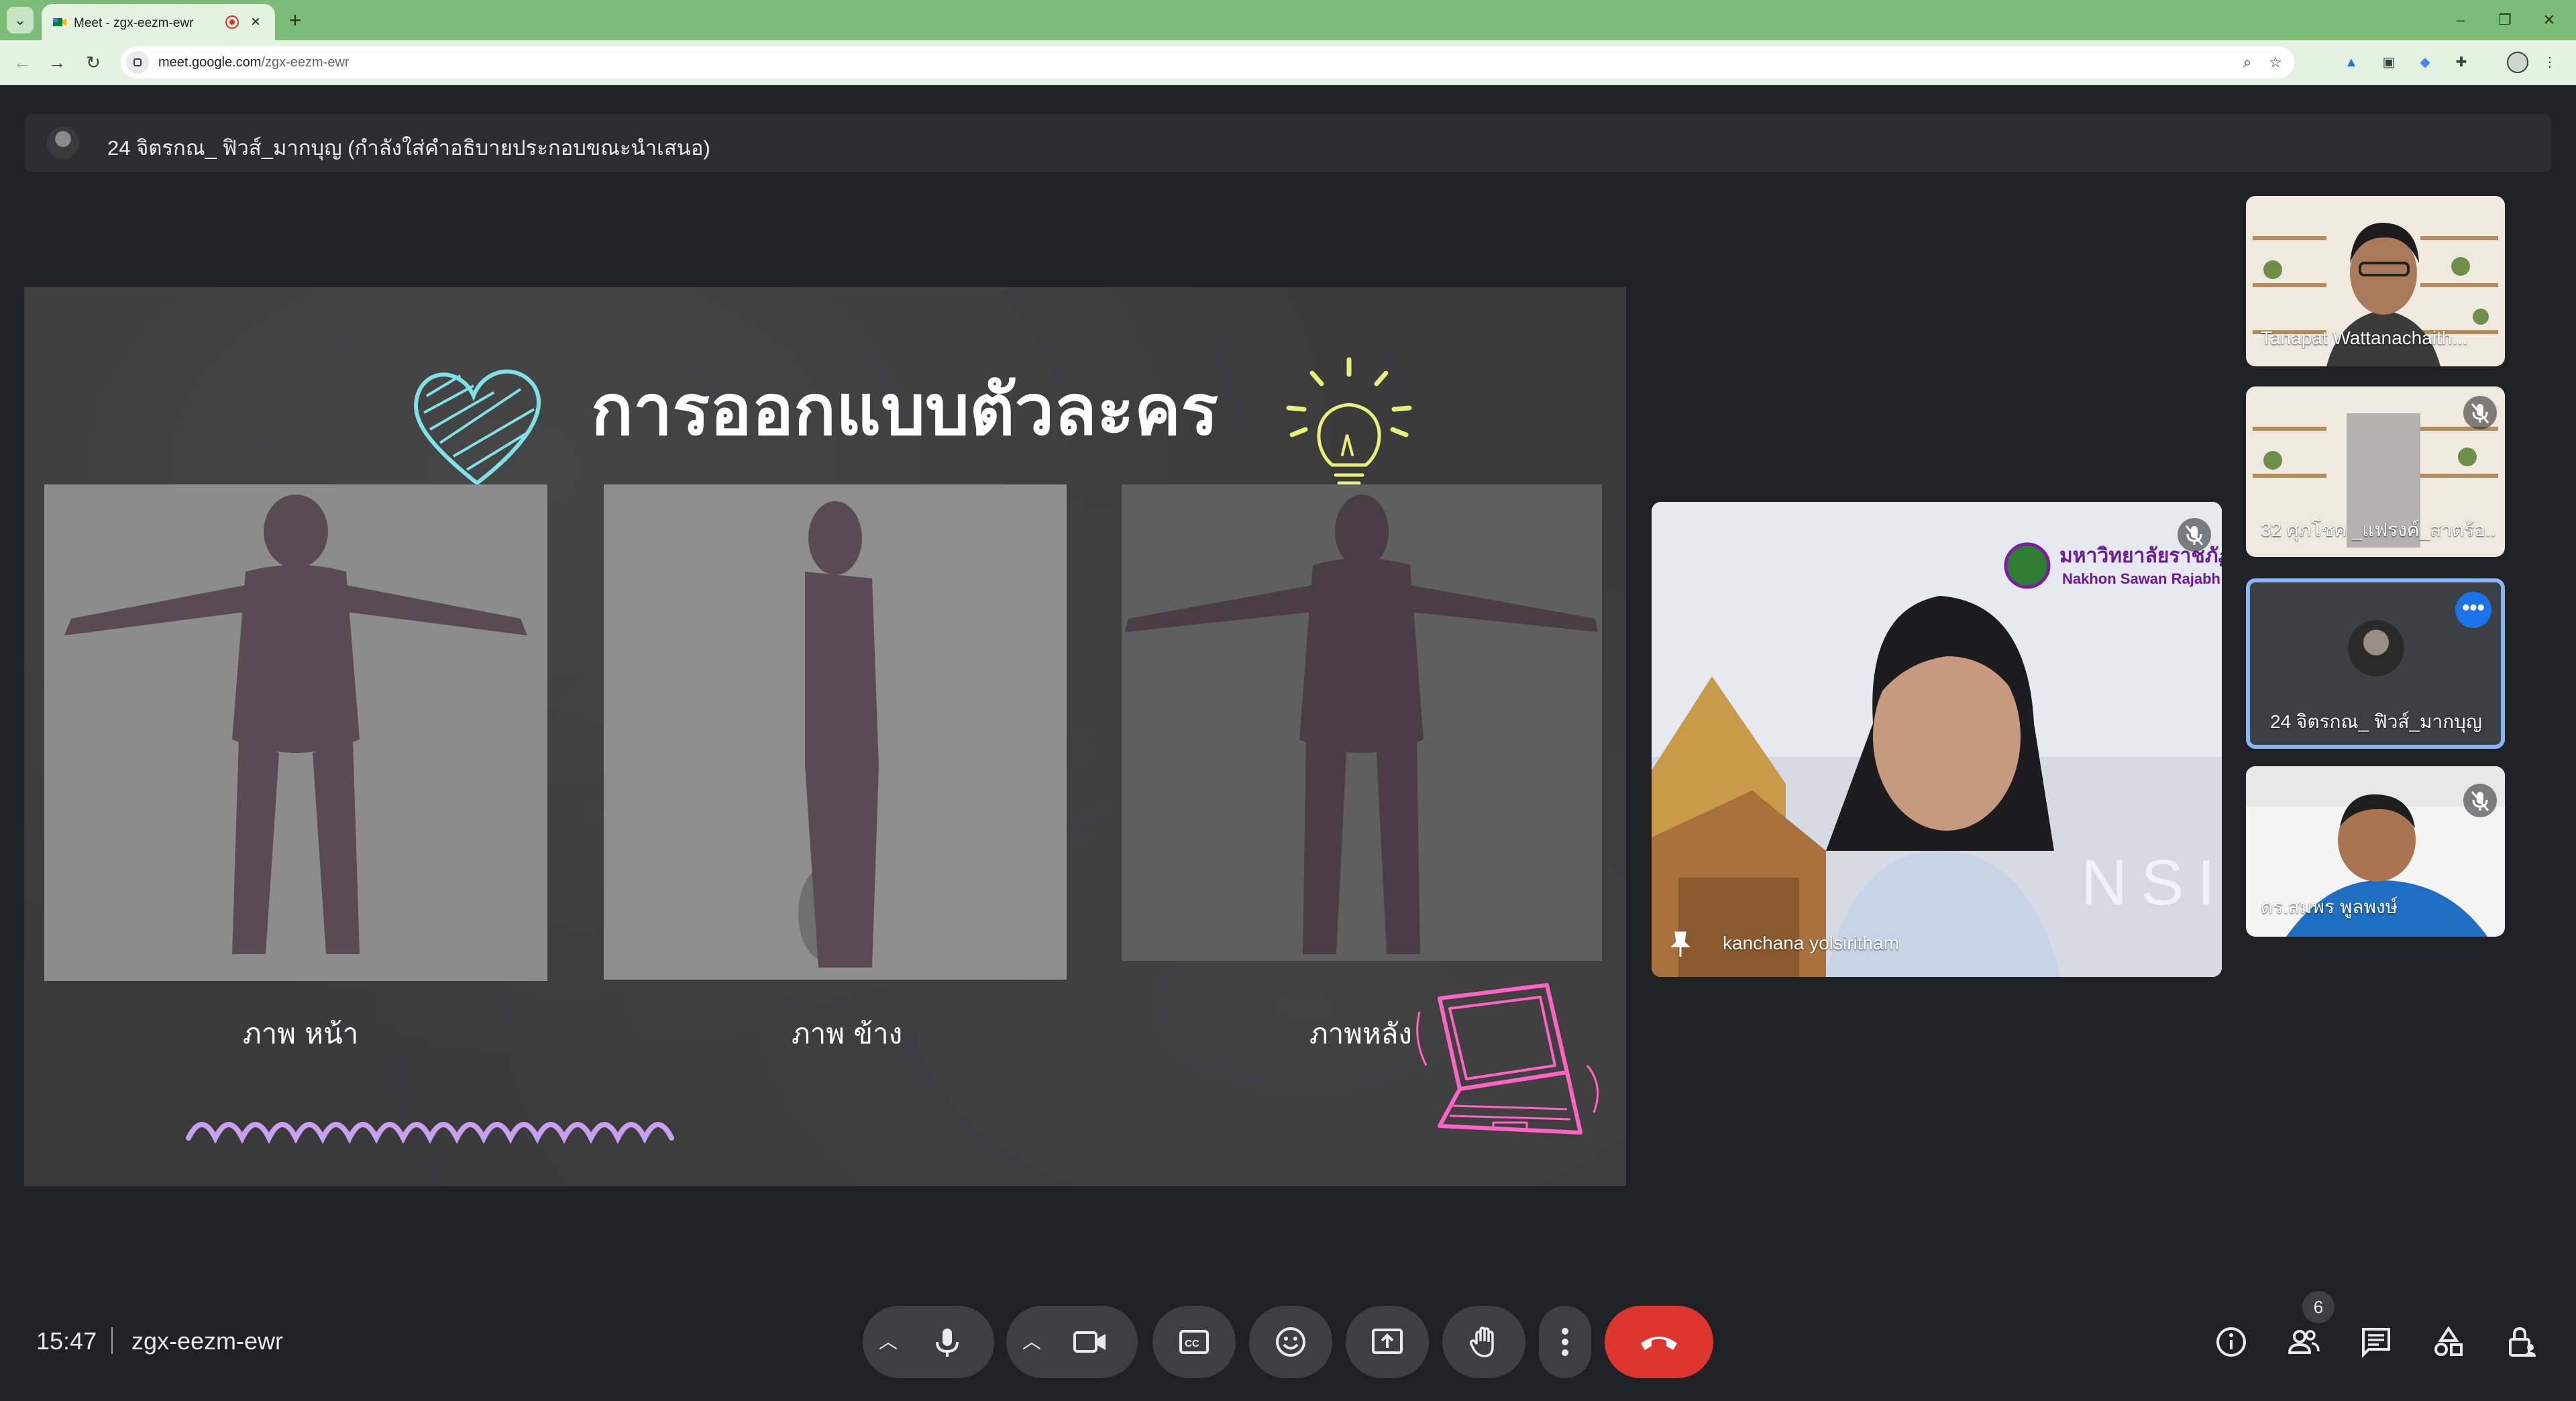 This screenshot has width=2576, height=1401. I want to click on participant-2-mic-off-icon, so click(2480, 412).